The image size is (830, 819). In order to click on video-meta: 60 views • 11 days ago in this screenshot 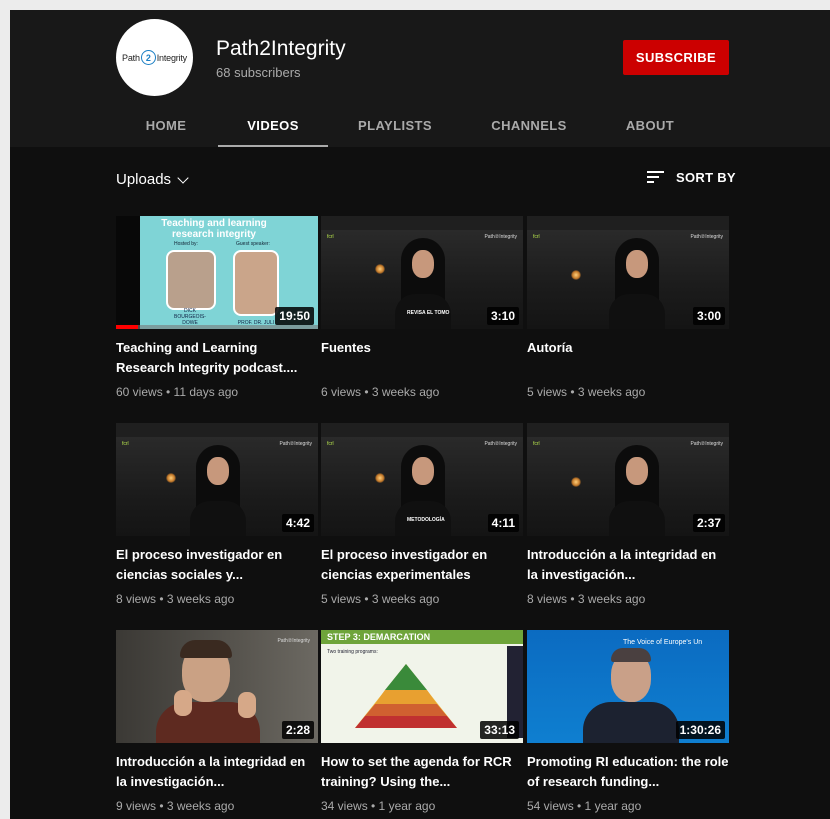, I will do `click(177, 392)`.